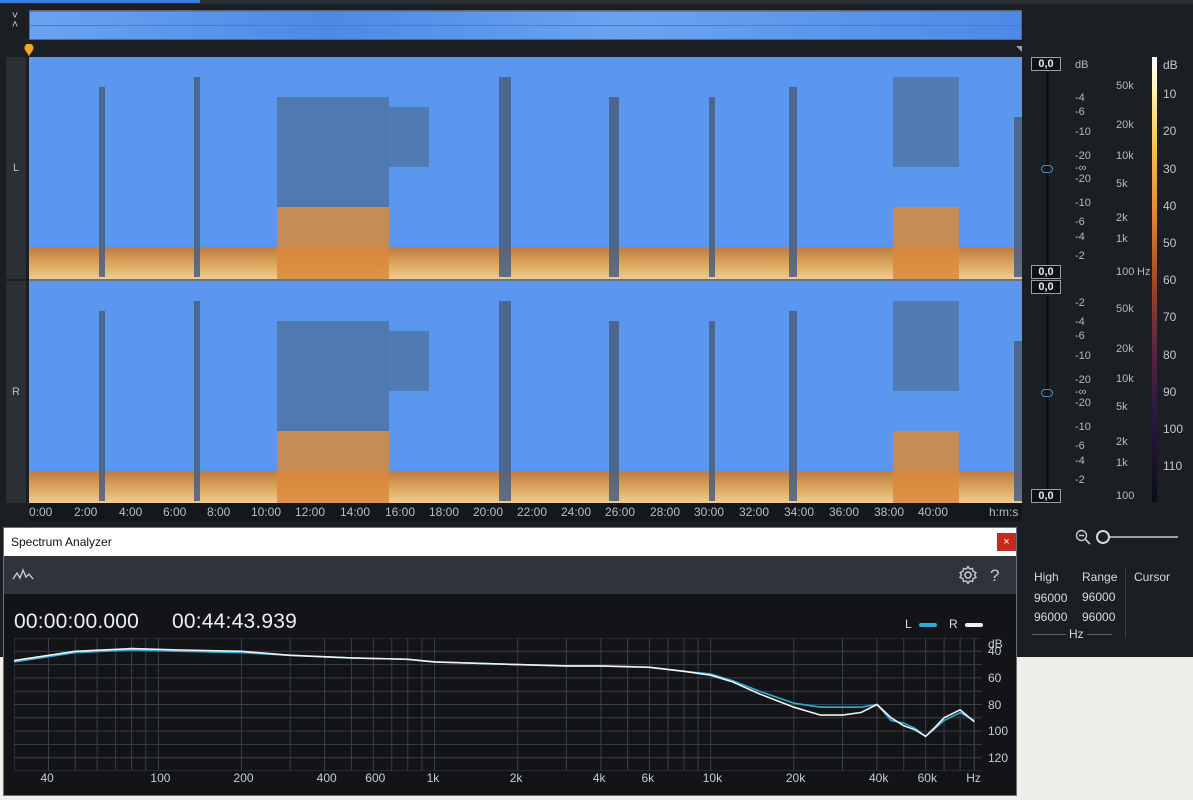 This screenshot has width=1193, height=800. What do you see at coordinates (1138, 537) in the screenshot?
I see `zoom-slider-track` at bounding box center [1138, 537].